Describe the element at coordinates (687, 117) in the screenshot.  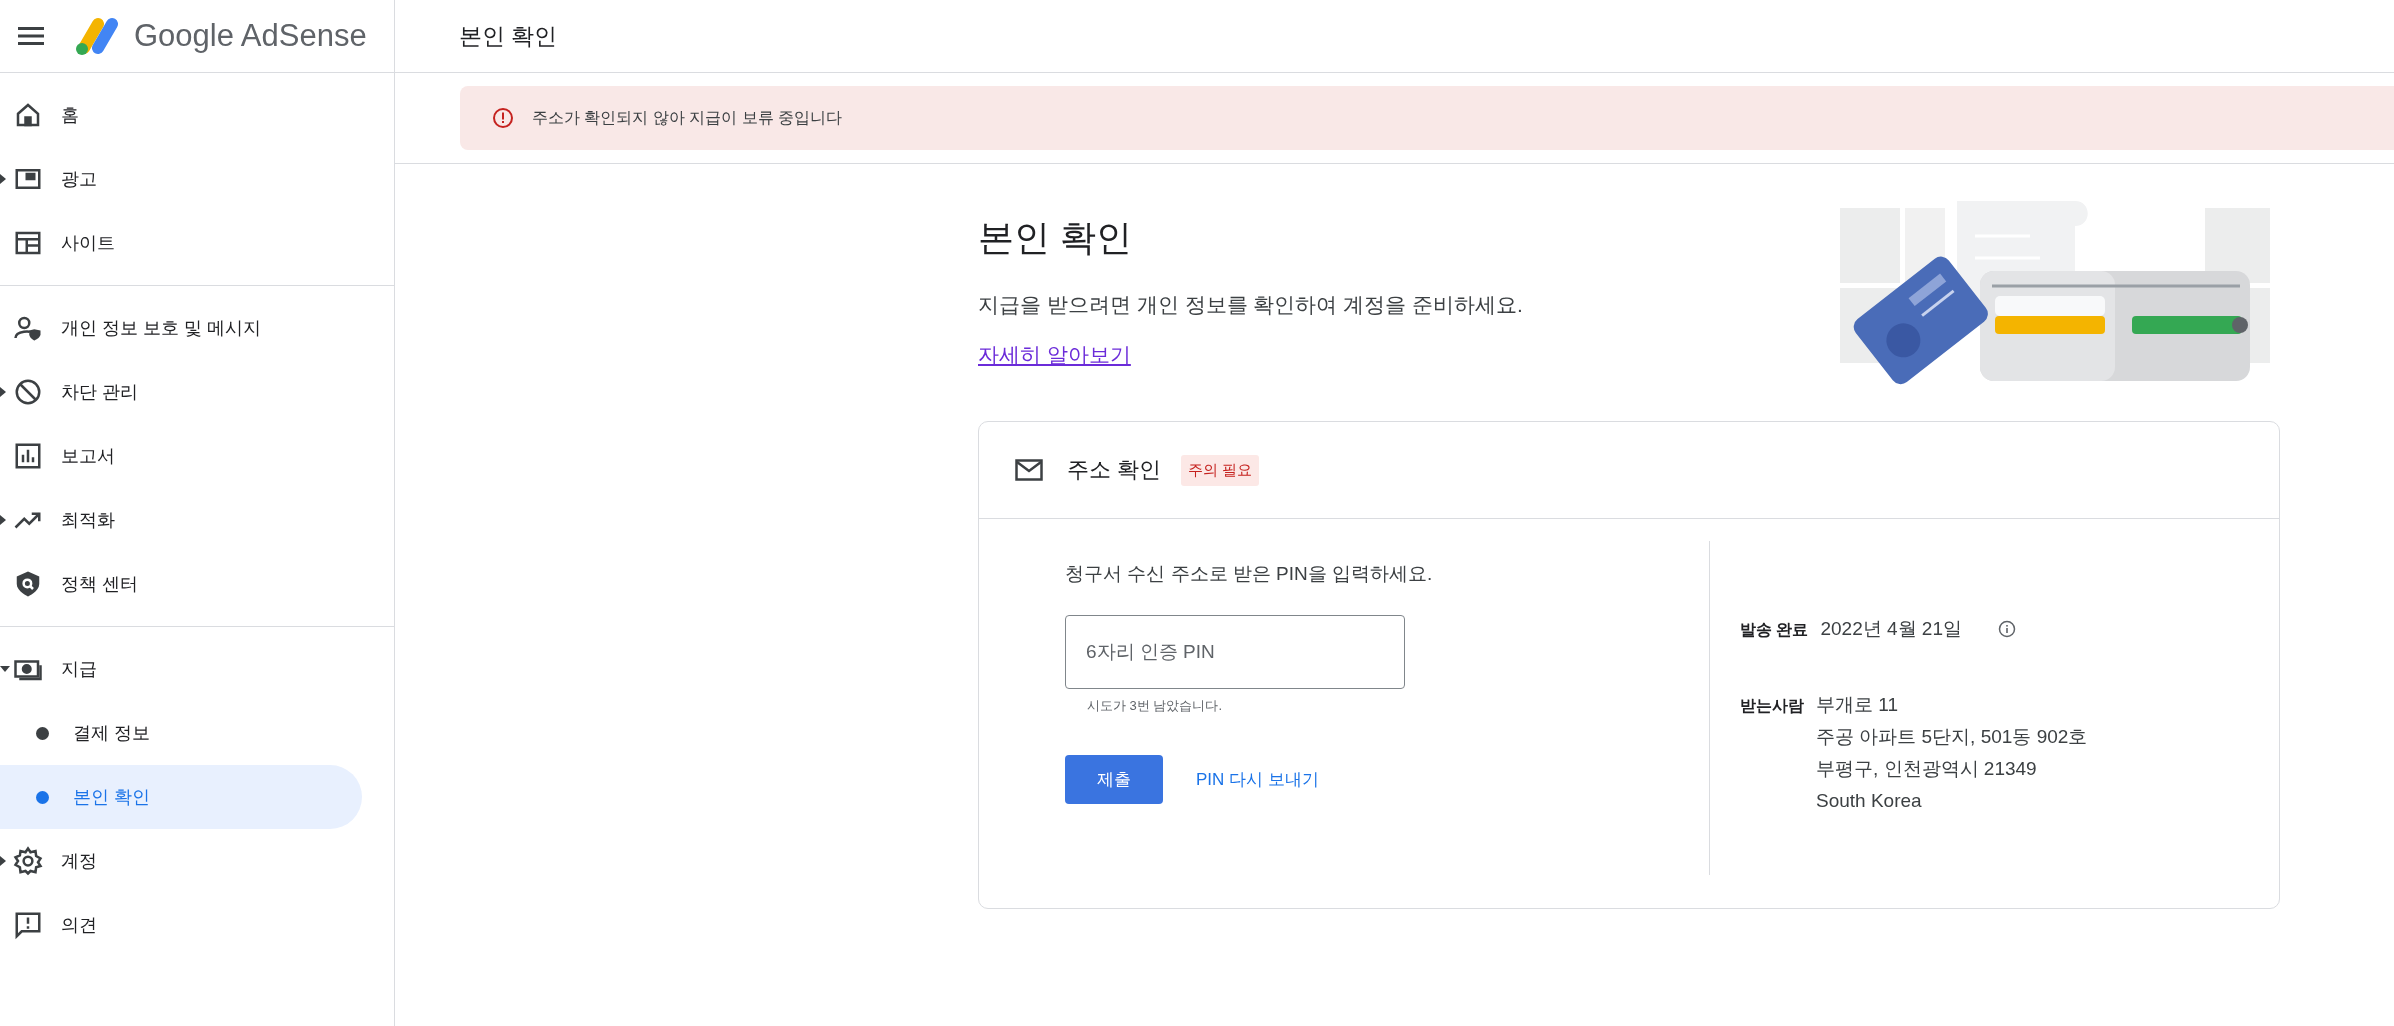
I see `alert-text: 주소가 확인되지 않아 지급이 보류 중입니다` at that location.